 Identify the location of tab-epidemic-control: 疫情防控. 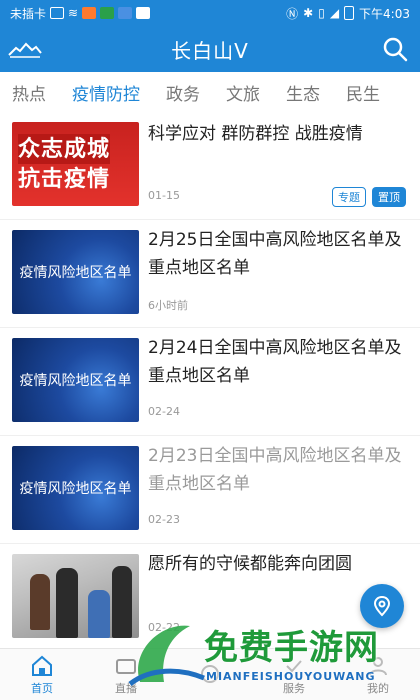
(106, 92).